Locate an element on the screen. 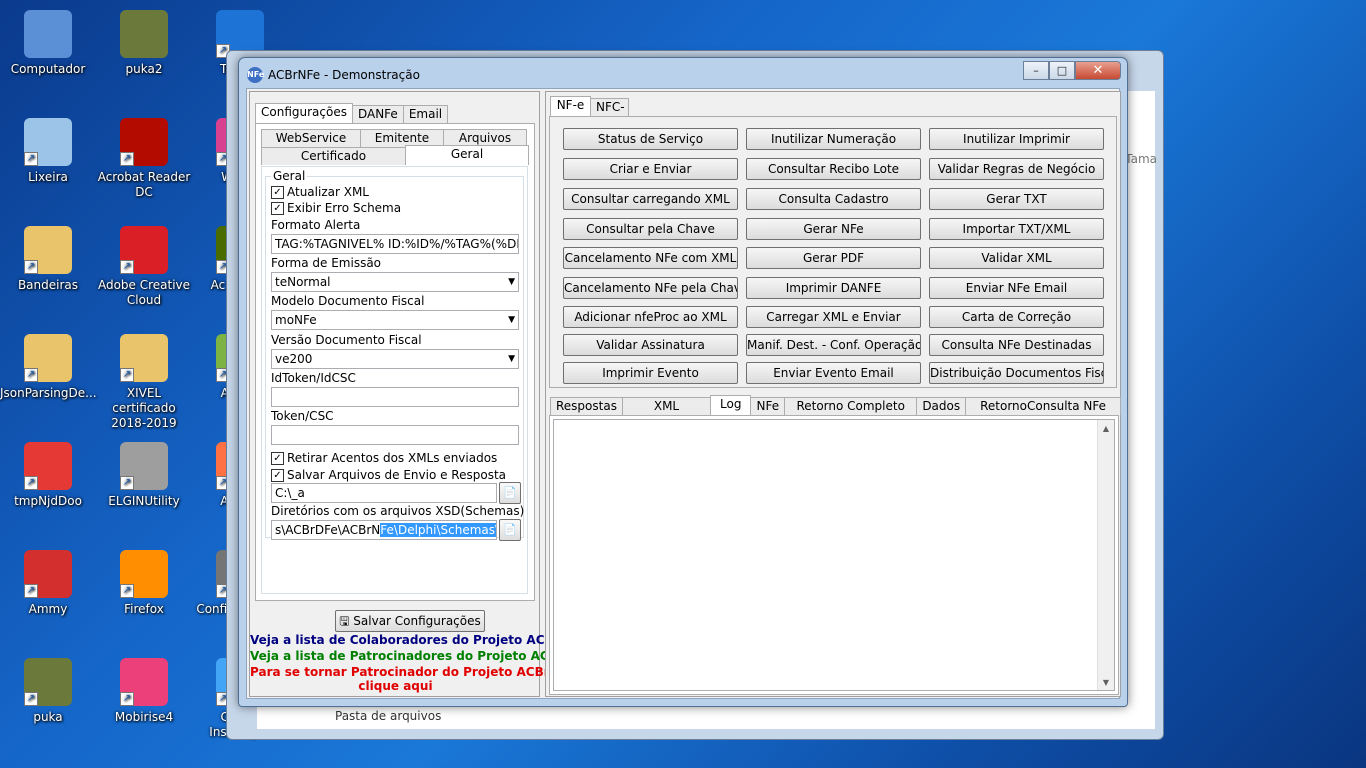 The width and height of the screenshot is (1366, 768). folder-icon: 📄 is located at coordinates (510, 492).